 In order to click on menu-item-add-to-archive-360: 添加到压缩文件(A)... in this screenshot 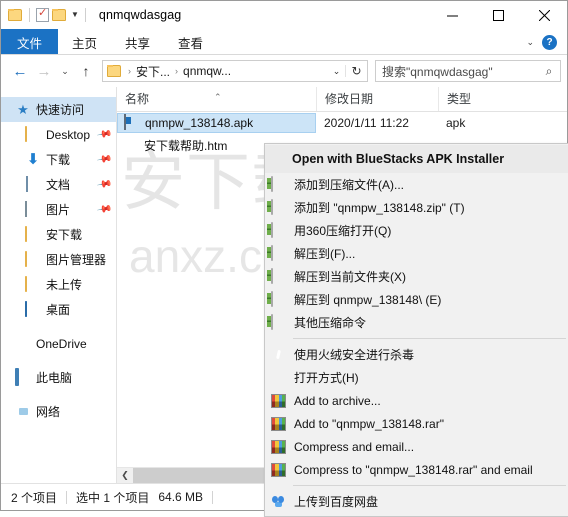, I will do `click(416, 184)`.